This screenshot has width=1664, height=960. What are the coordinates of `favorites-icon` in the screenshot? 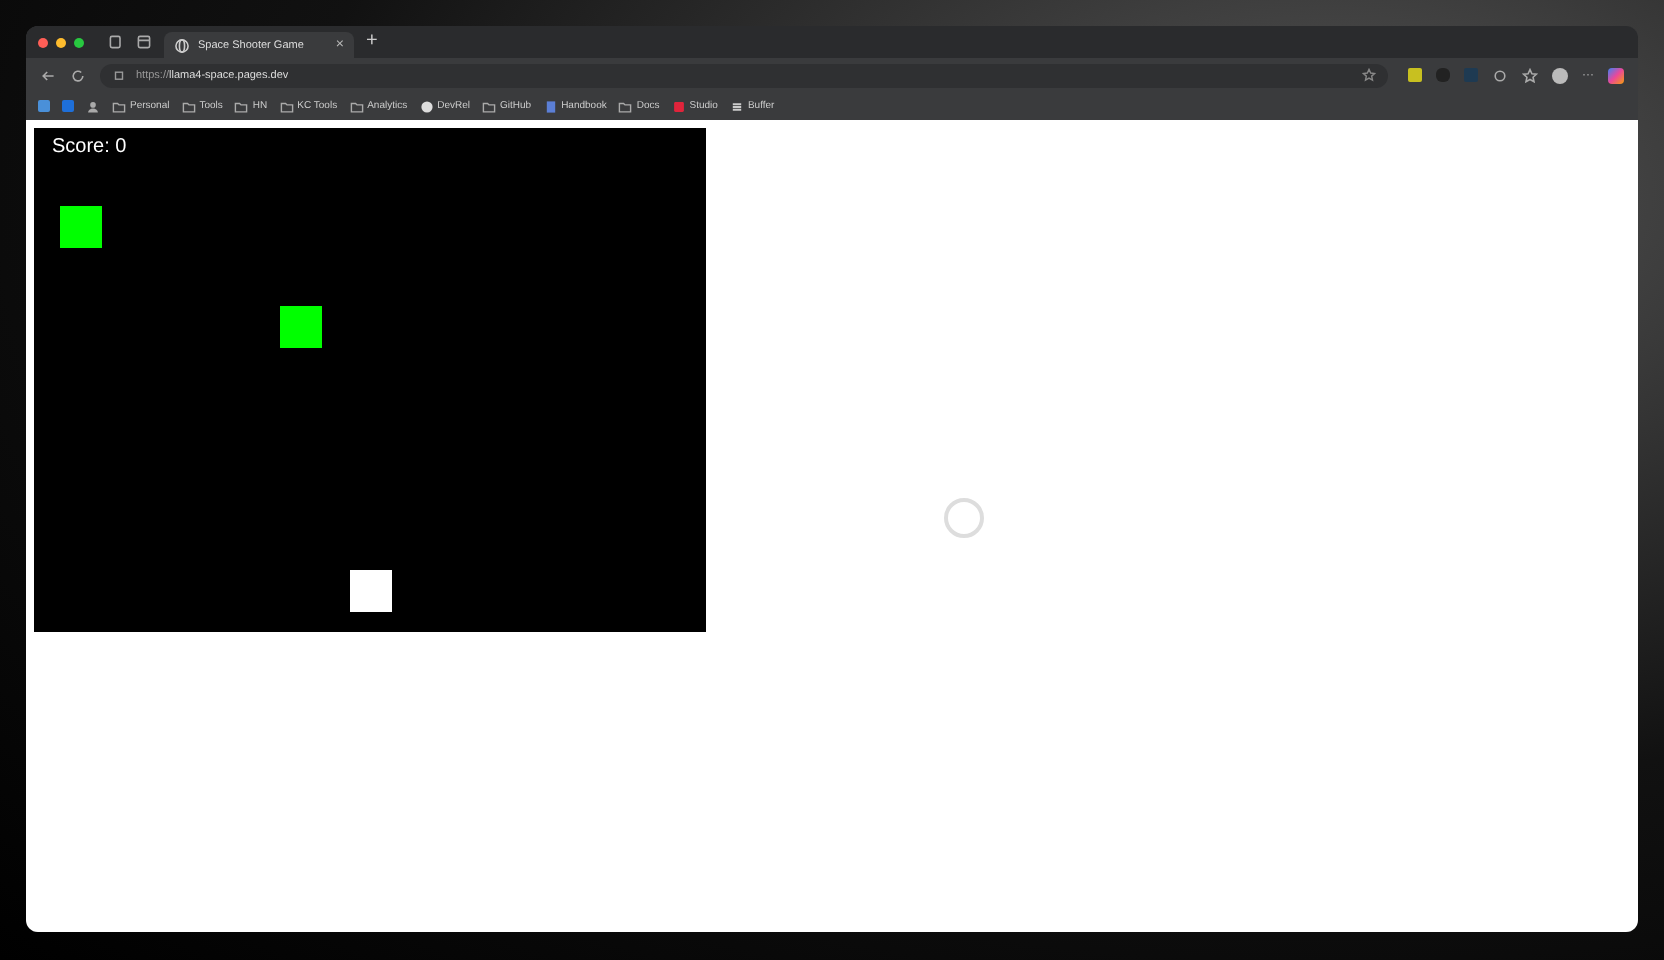 It's located at (1530, 75).